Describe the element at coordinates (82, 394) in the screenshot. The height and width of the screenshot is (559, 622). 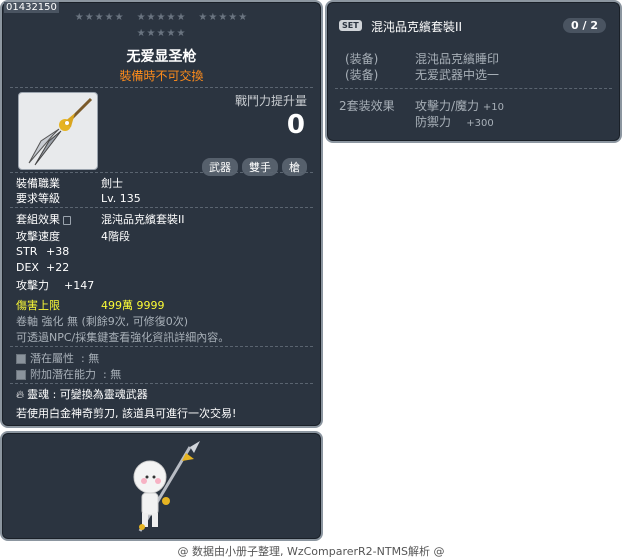
I see `soul-row: 🔥︎ 靈魂 : 可變換為靈魂武器` at that location.